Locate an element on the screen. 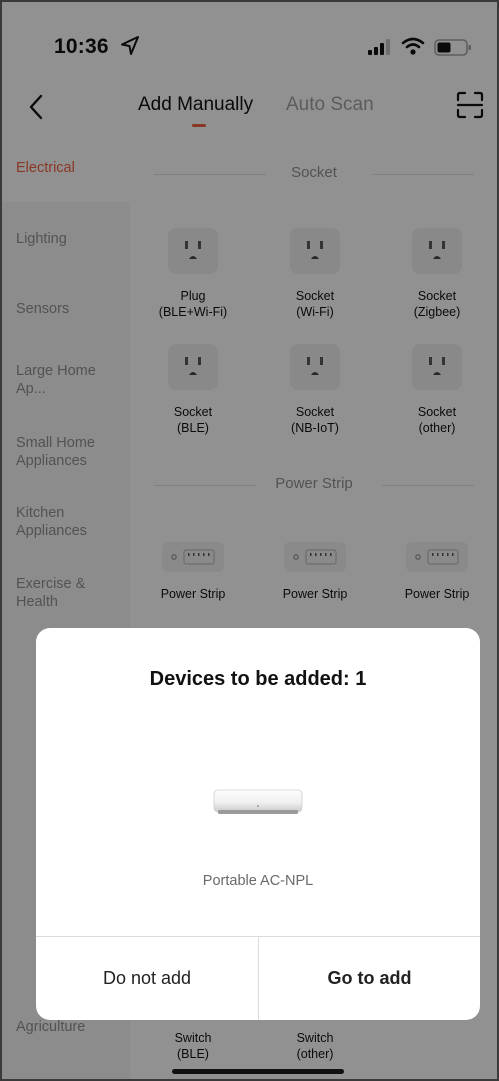 This screenshot has height=1081, width=499. air-conditioner-image is located at coordinates (258, 801).